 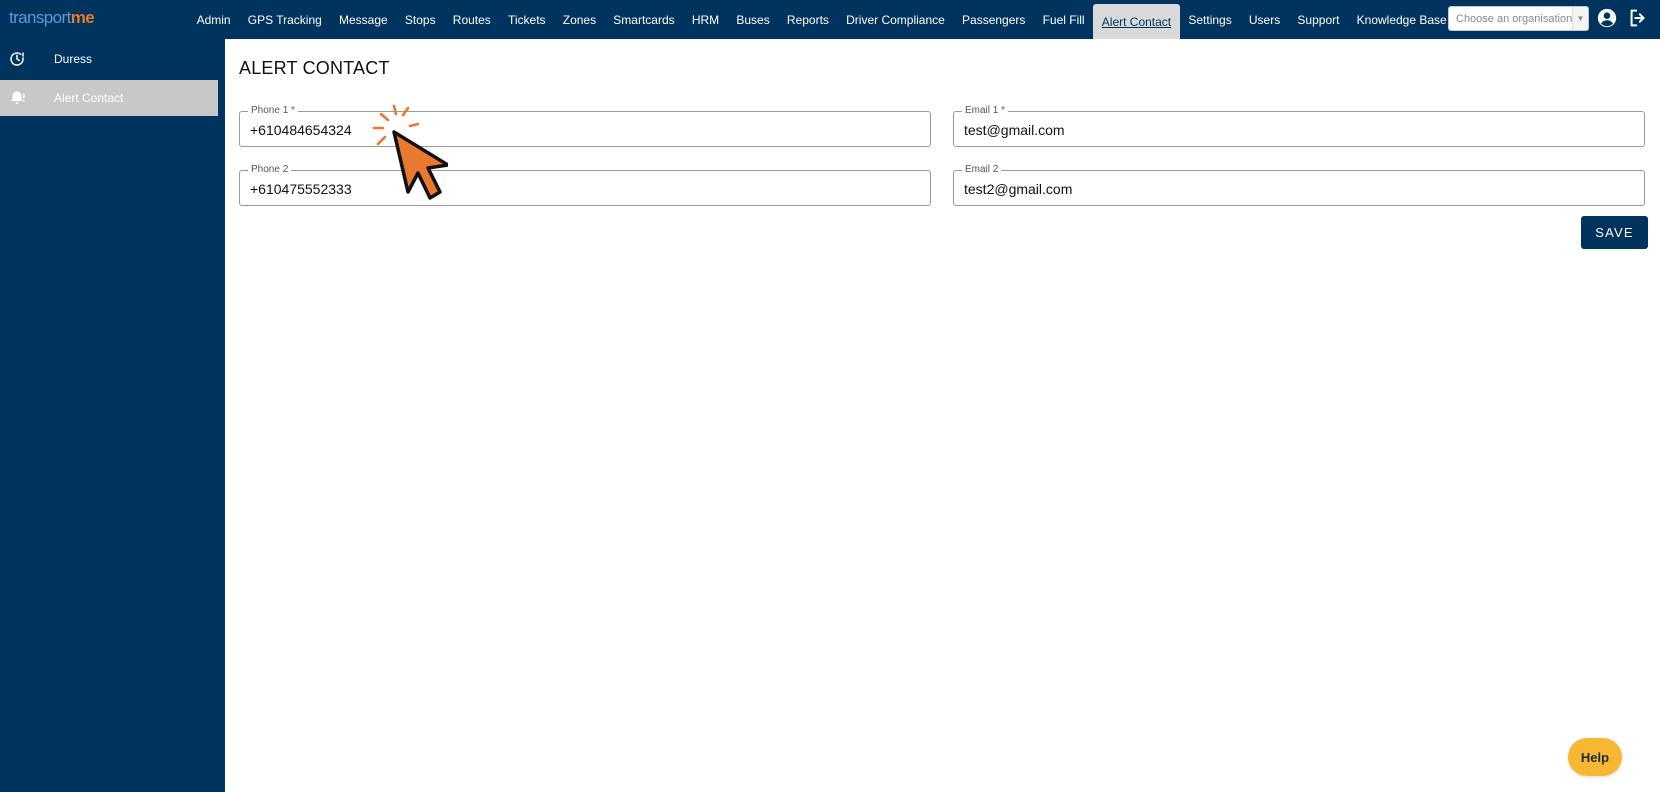 I want to click on nav-routes: Routes, so click(x=471, y=19).